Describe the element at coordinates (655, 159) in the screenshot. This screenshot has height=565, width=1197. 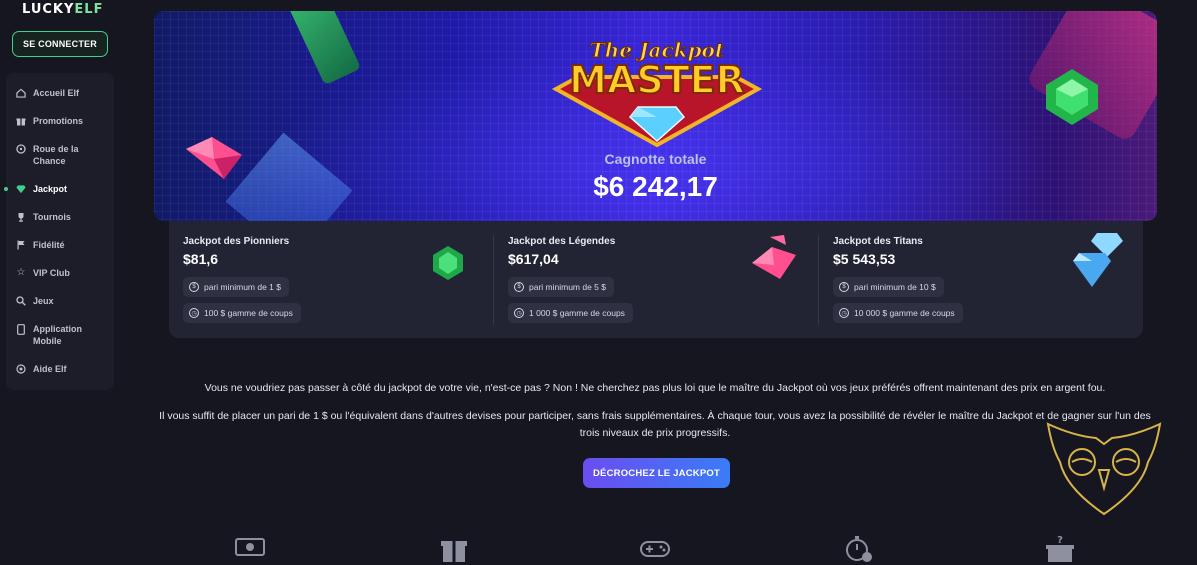
I see `total-label: Cagnotte totale` at that location.